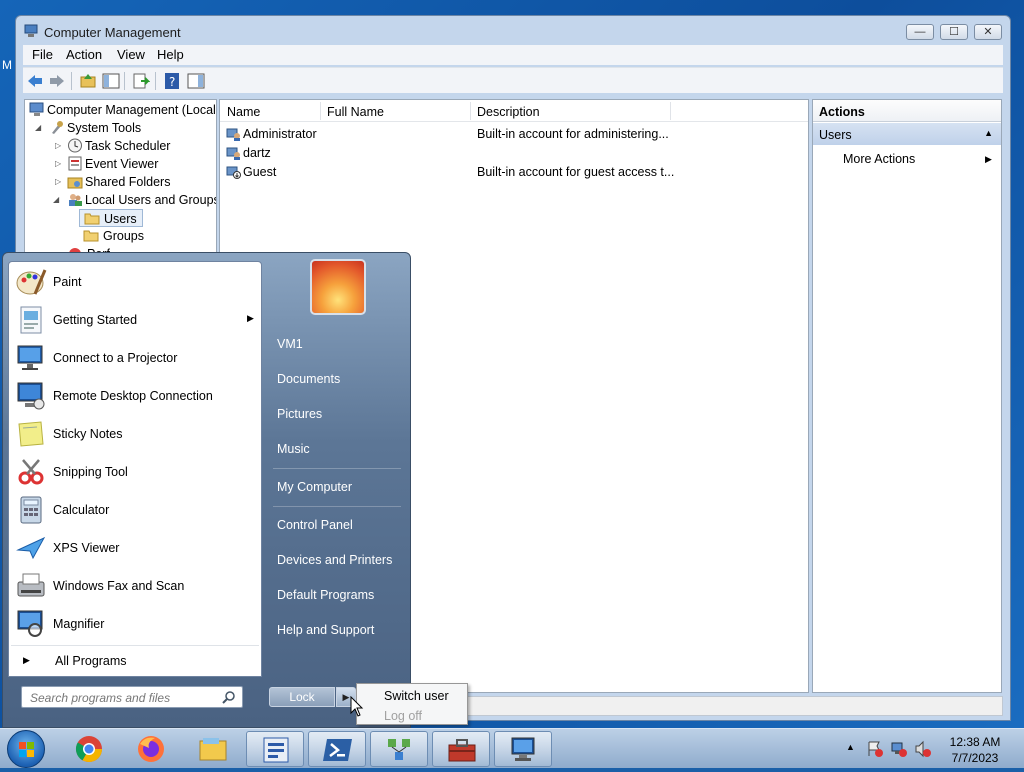 Image resolution: width=1024 pixels, height=772 pixels. I want to click on taskbar-explorer, so click(213, 749).